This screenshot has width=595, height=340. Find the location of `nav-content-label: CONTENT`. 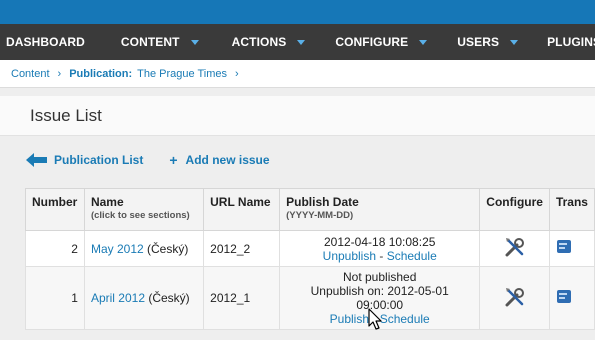

nav-content-label: CONTENT is located at coordinates (150, 42).